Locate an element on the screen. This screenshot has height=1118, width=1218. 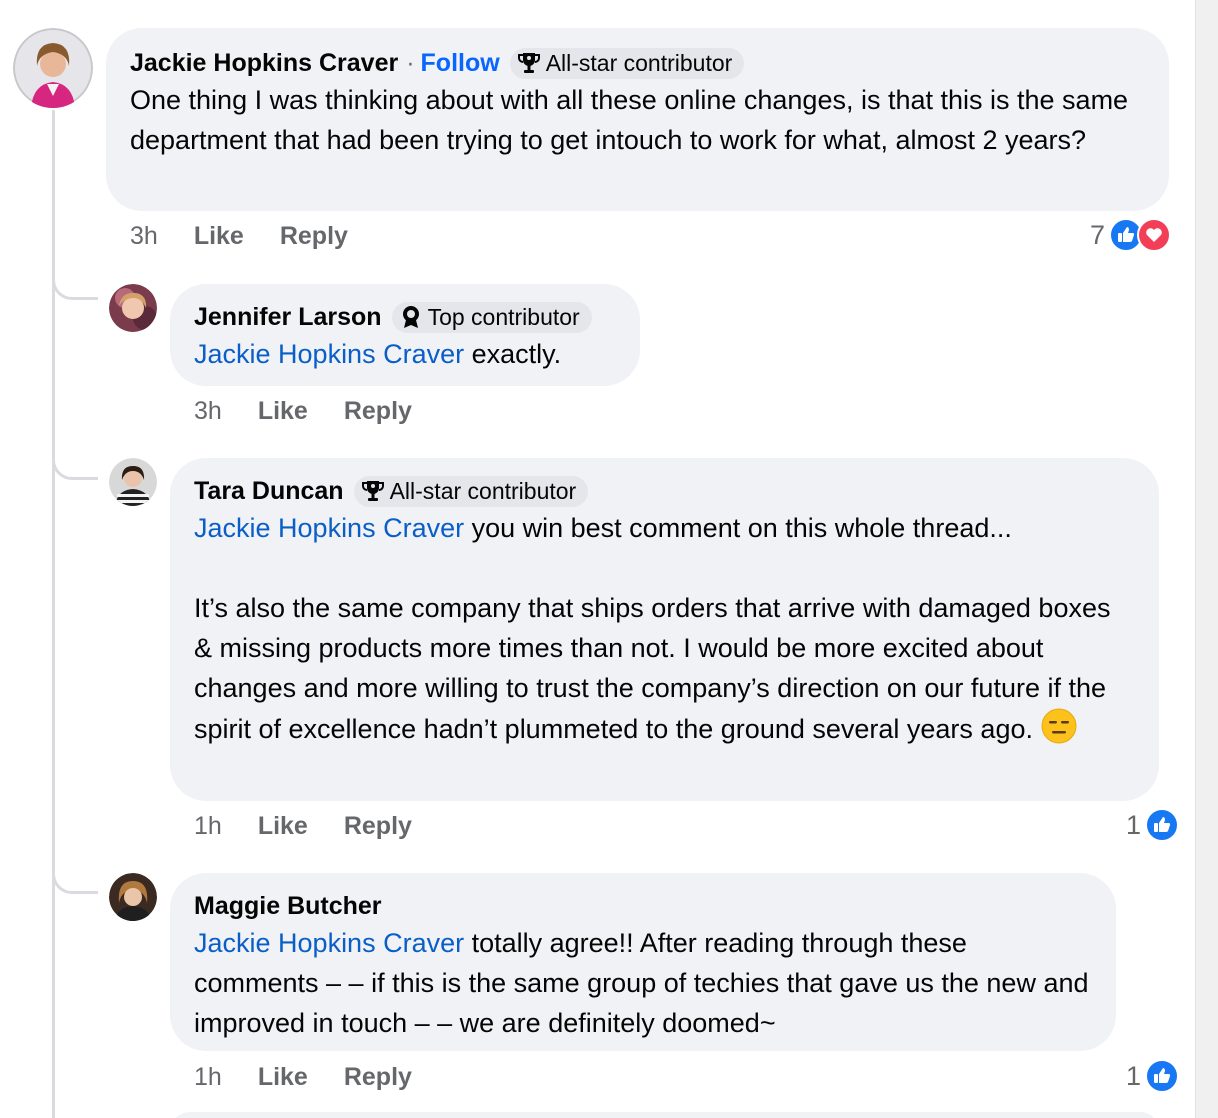
comment-text: Jackie Hopkins Craver exactly. is located at coordinates (405, 354).